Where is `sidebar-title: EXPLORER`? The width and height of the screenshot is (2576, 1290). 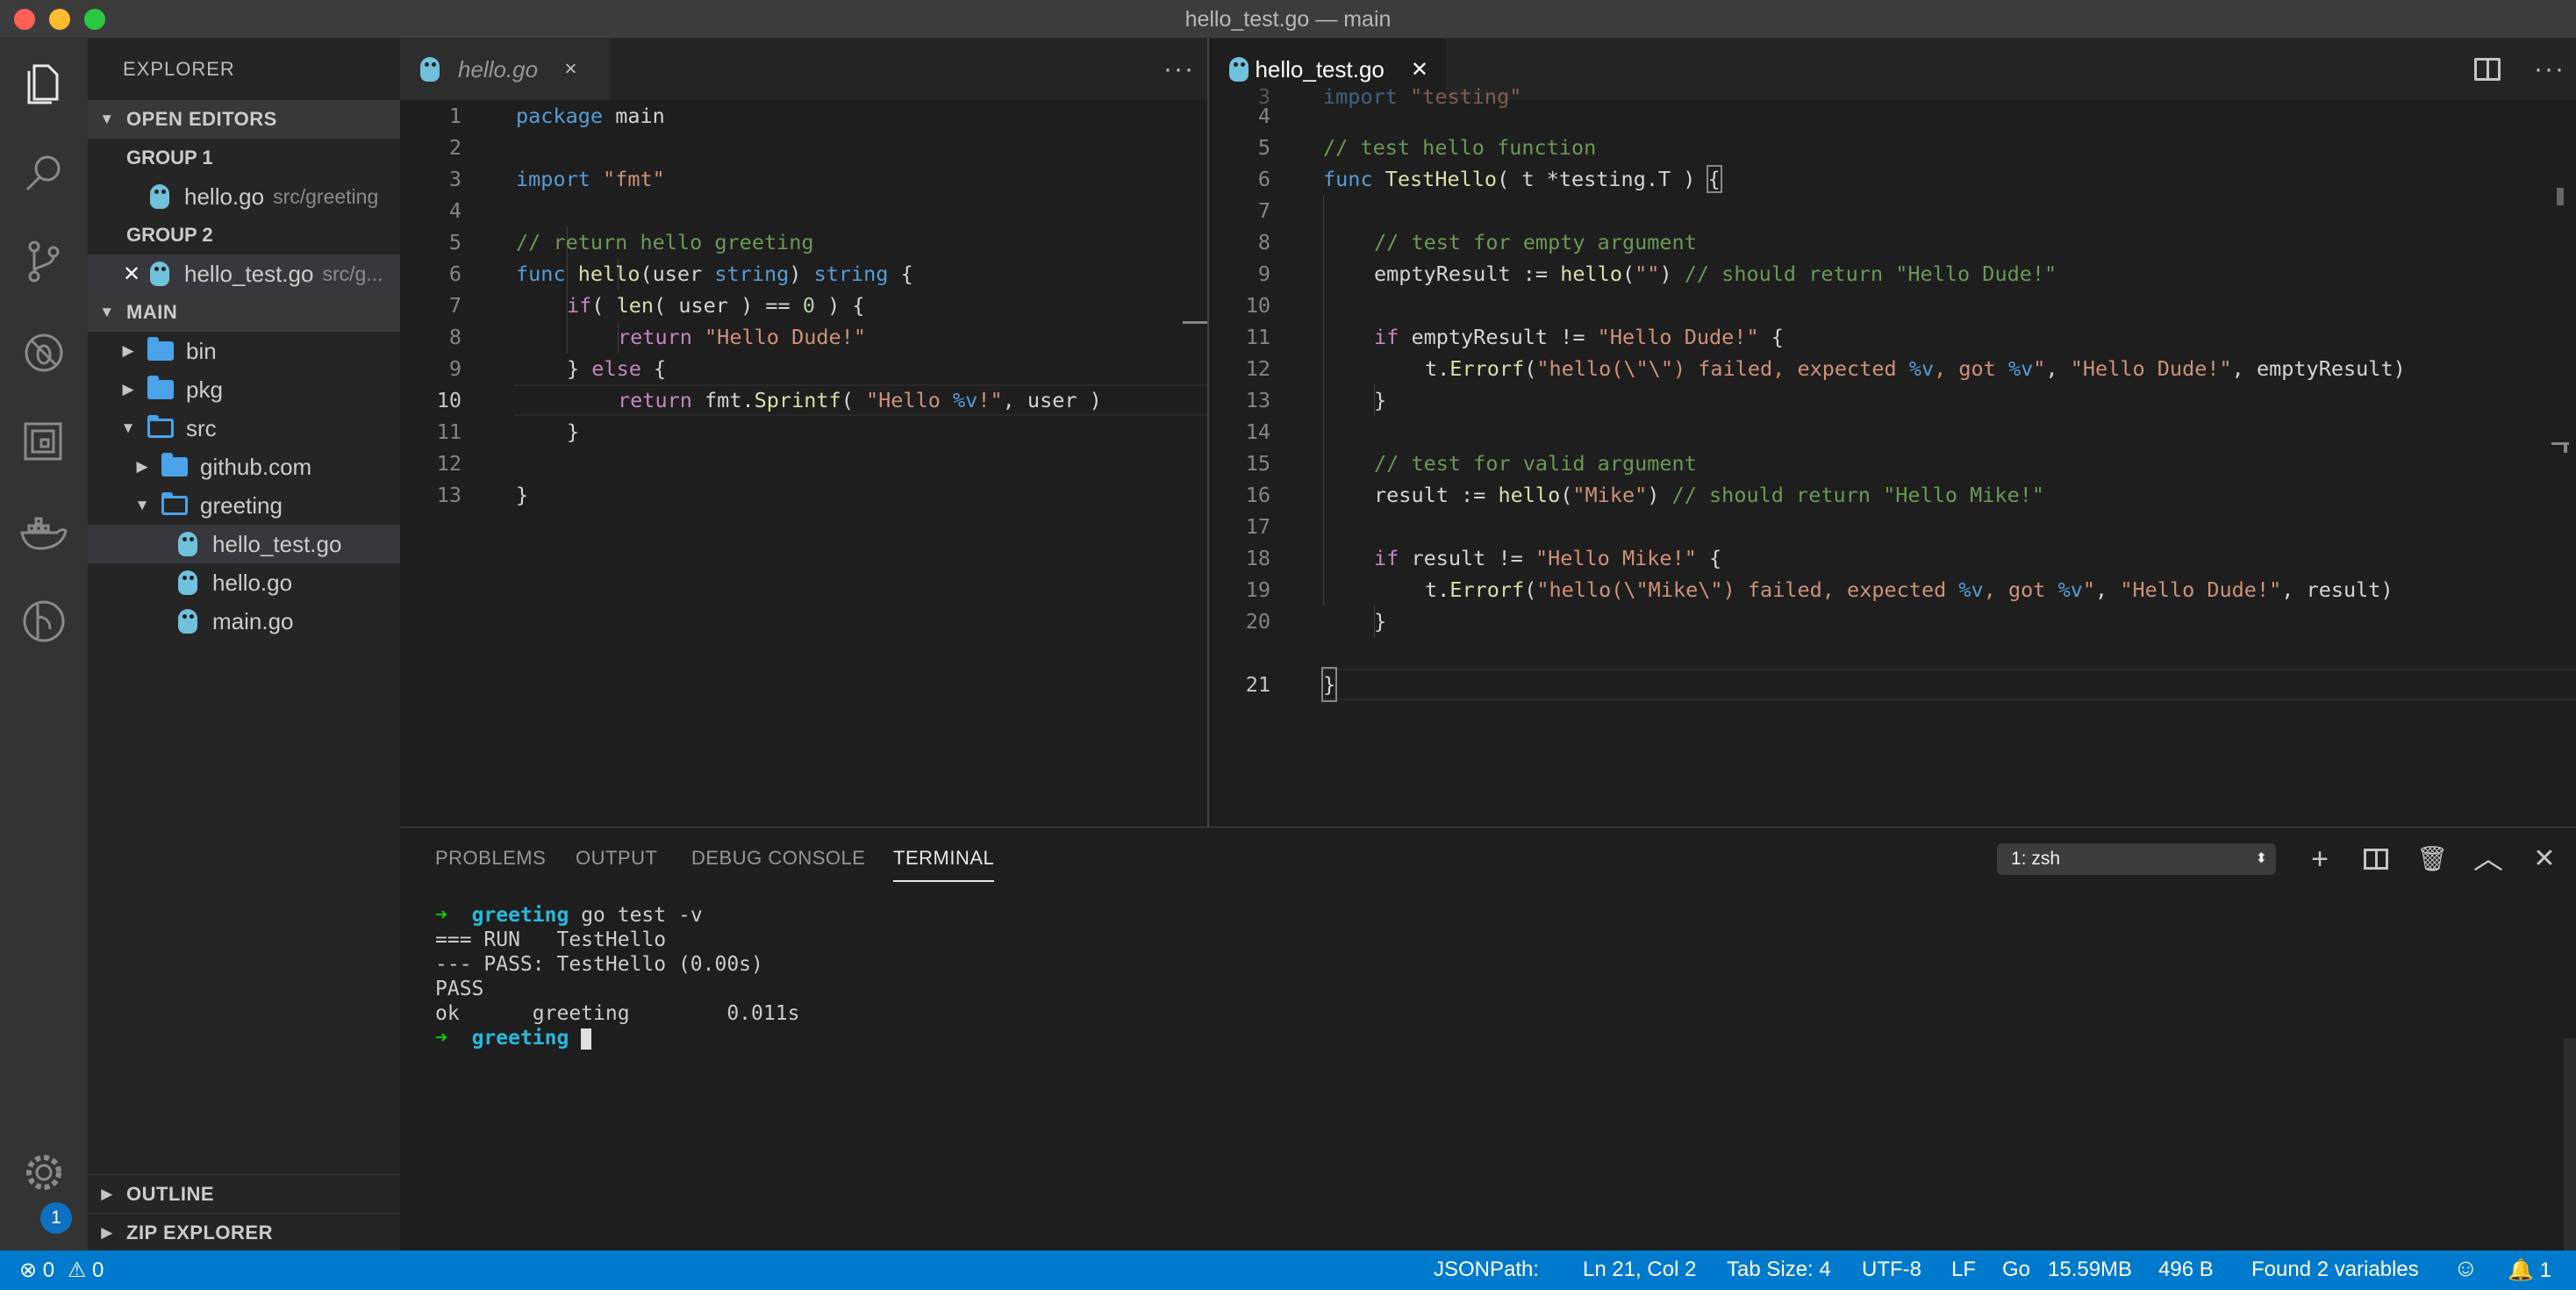
sidebar-title: EXPLORER is located at coordinates (179, 69).